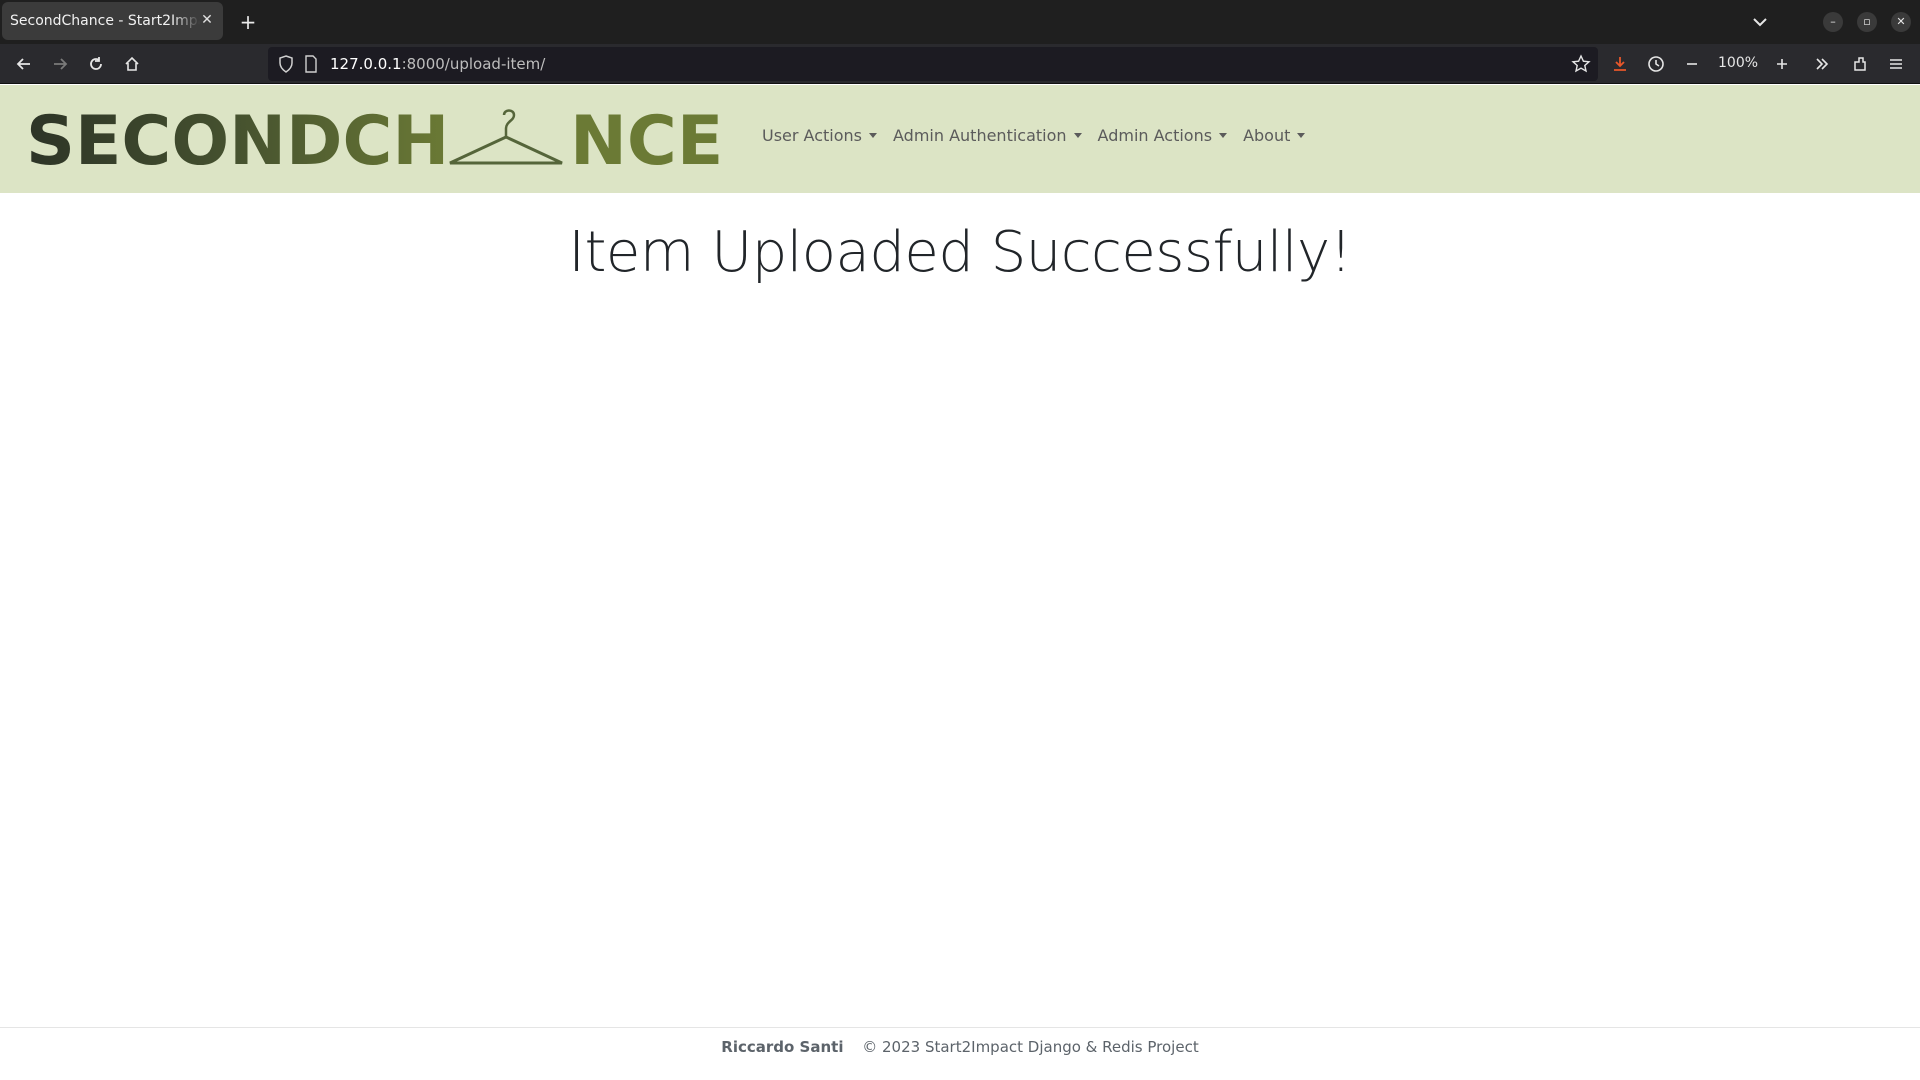 This screenshot has height=1080, width=1920. What do you see at coordinates (1620, 64) in the screenshot?
I see `download-icon` at bounding box center [1620, 64].